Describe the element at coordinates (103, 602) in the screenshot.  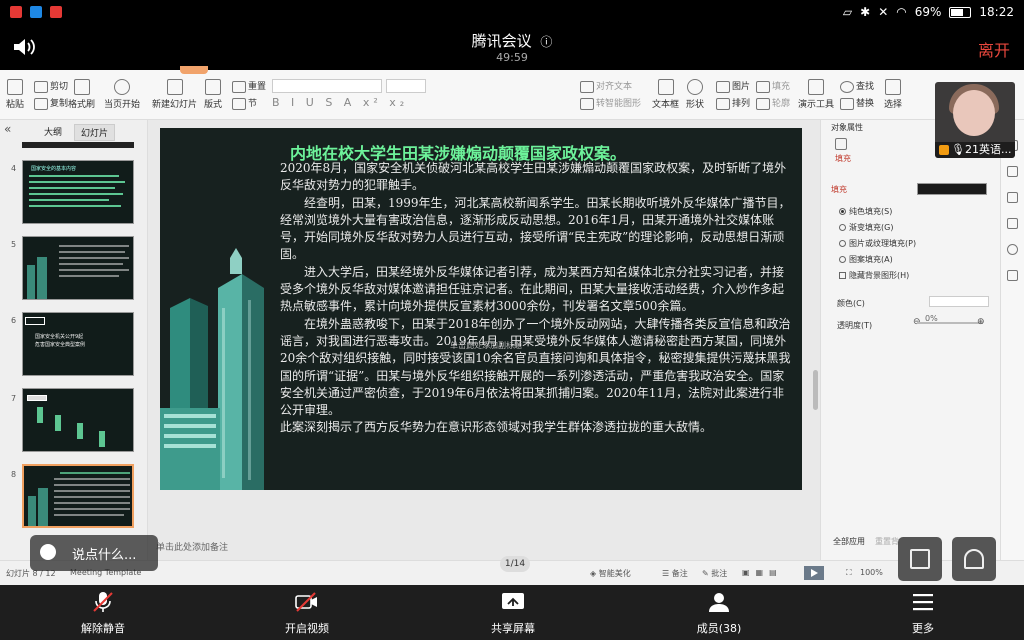
I see `mic-off-icon` at that location.